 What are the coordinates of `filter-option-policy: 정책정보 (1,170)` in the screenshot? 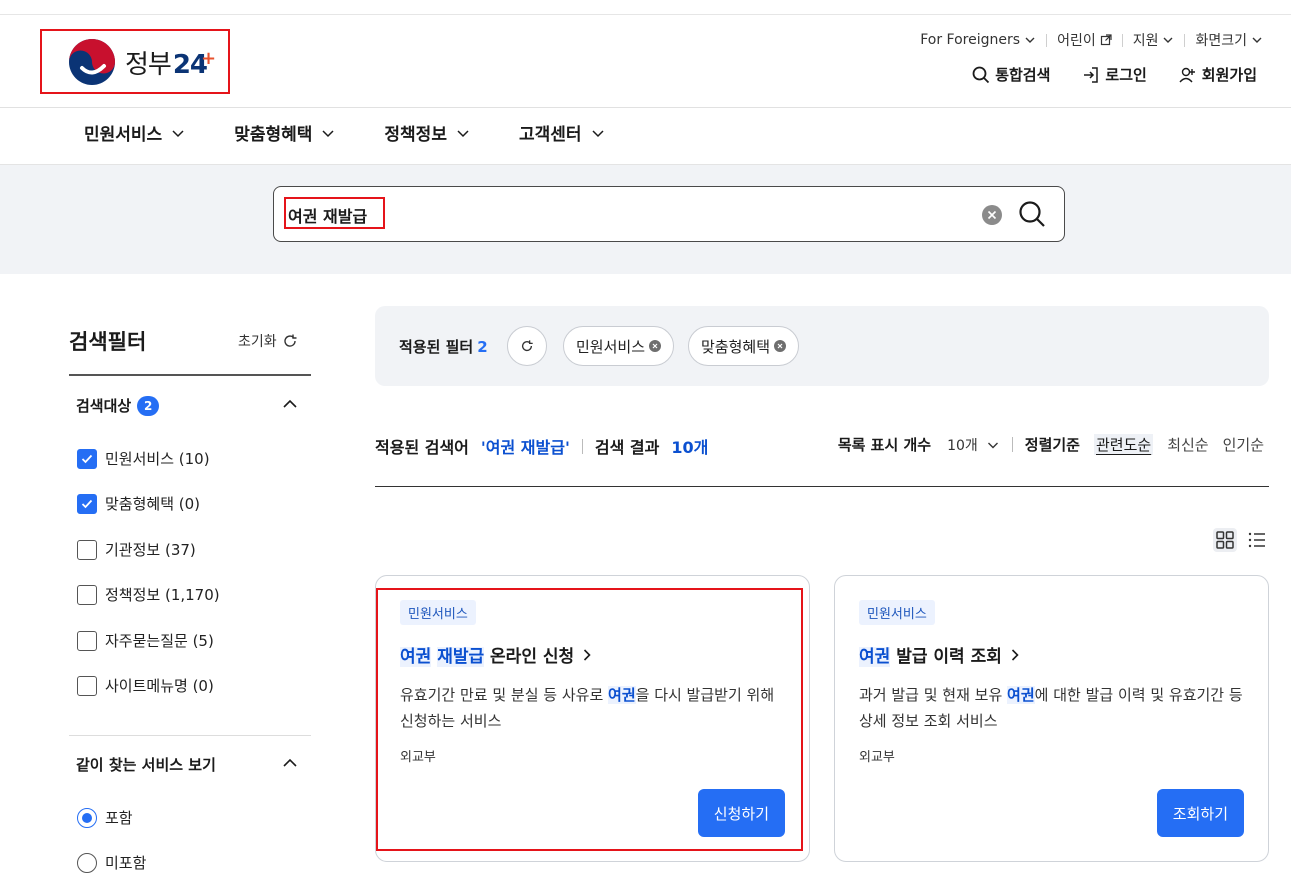 It's located at (148, 594).